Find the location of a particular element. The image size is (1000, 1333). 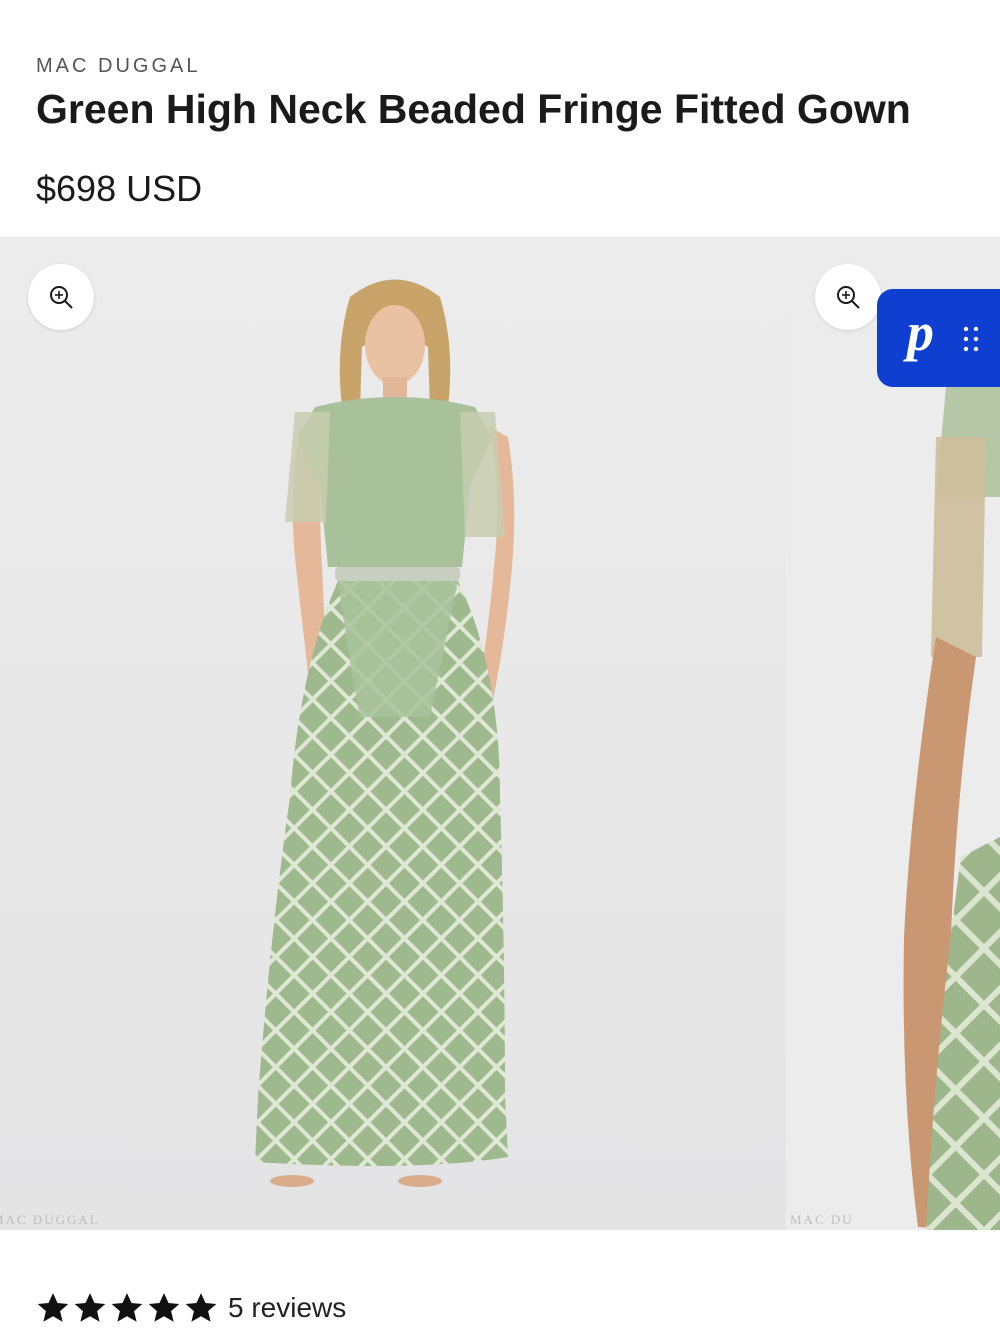

review-count-link: 5 reviews is located at coordinates (287, 1308).